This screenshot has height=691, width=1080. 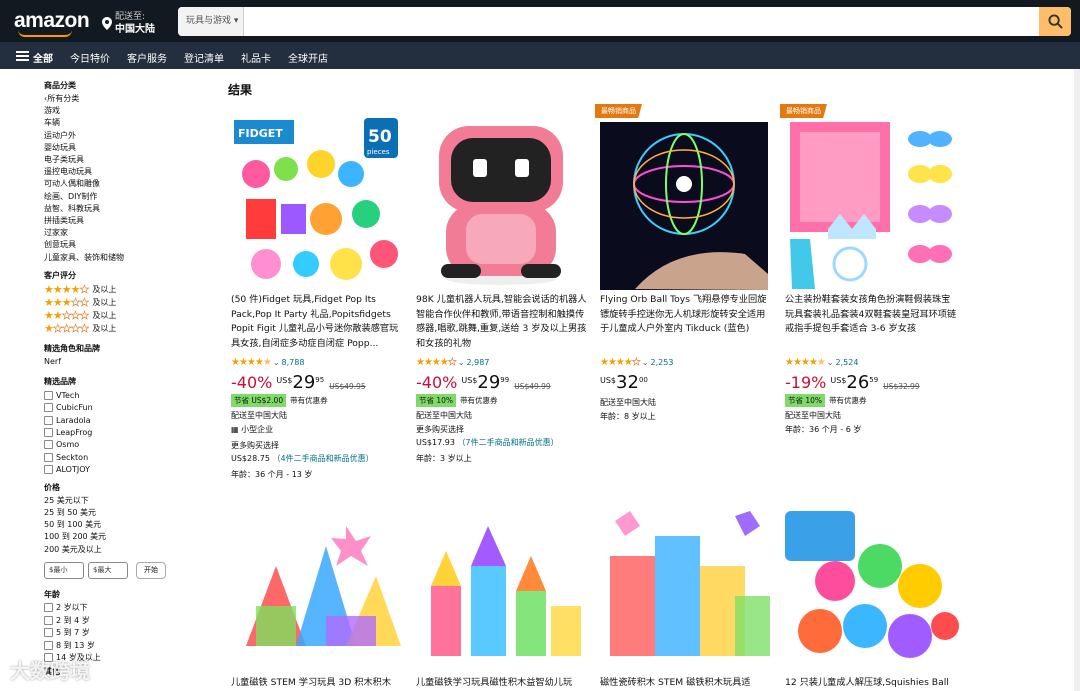 What do you see at coordinates (452, 363) in the screenshot?
I see `product-rating-2: ★★★★ ★ ⌄ 2,987` at bounding box center [452, 363].